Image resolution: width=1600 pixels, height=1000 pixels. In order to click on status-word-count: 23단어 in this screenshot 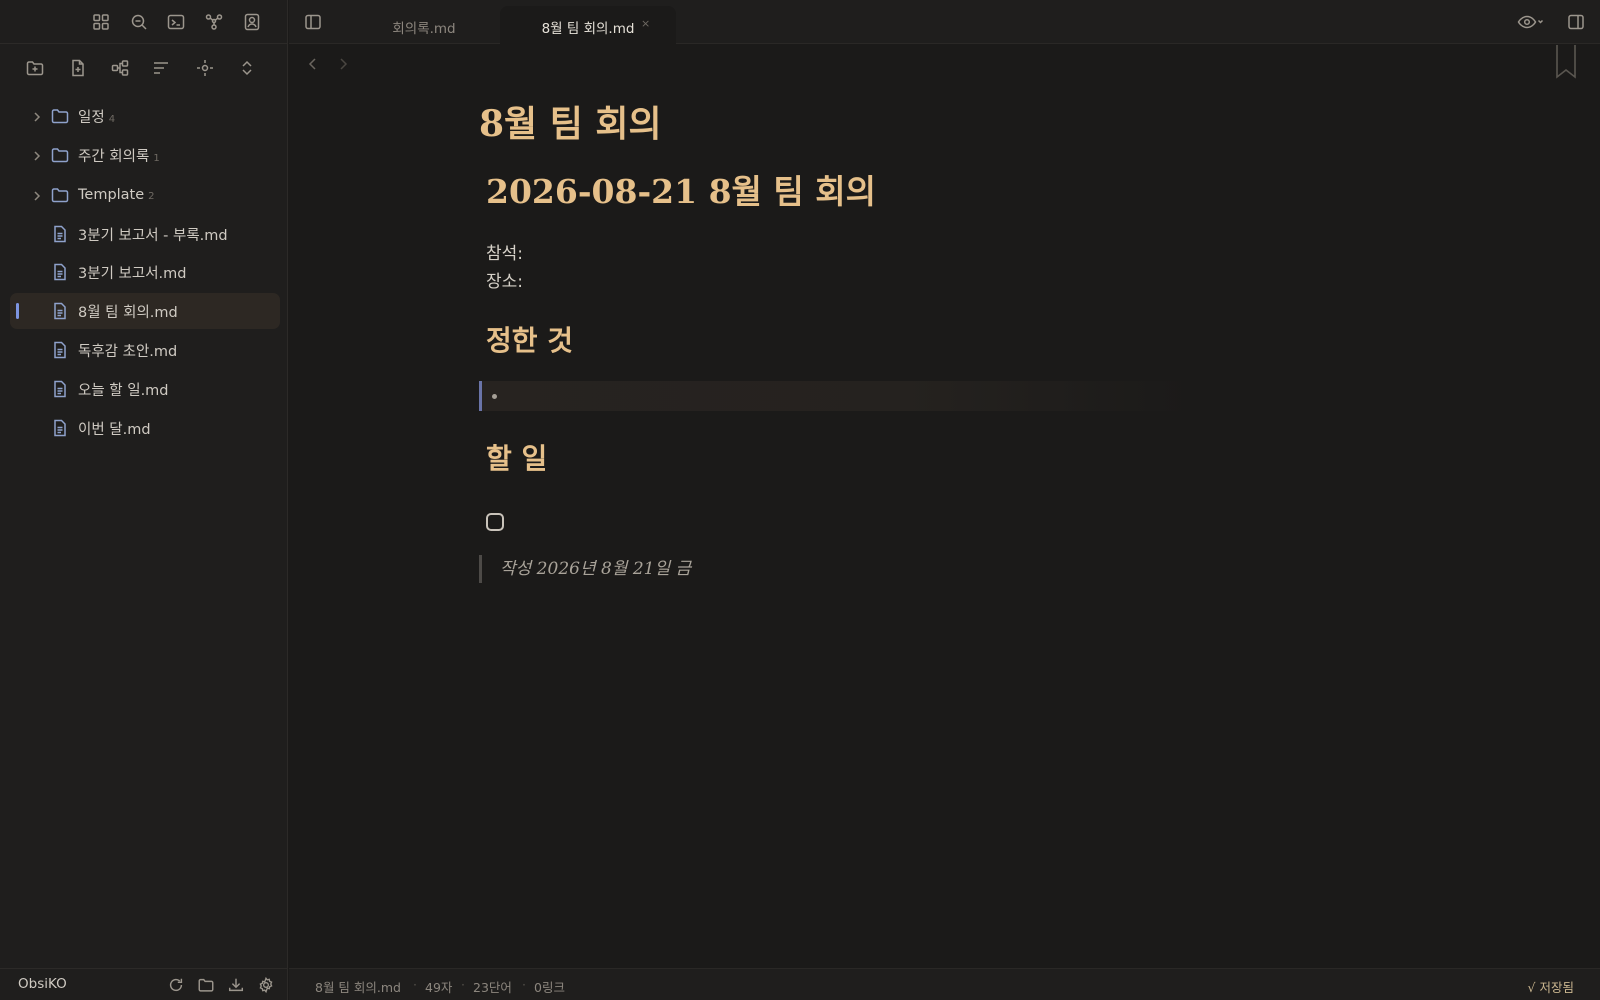, I will do `click(492, 987)`.